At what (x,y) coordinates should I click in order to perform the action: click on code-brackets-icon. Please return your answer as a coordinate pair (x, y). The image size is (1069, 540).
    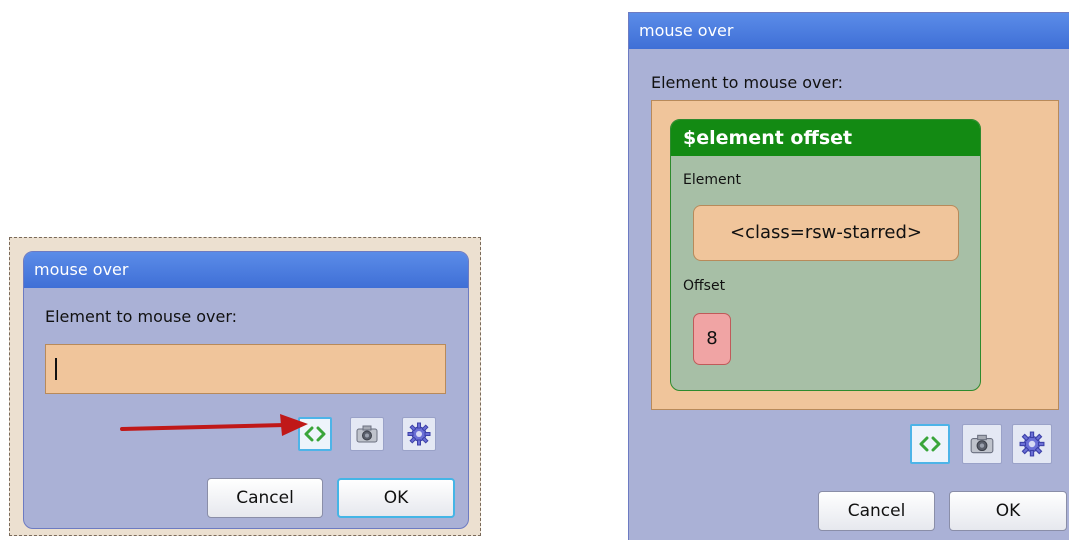
    Looking at the image, I should click on (930, 444).